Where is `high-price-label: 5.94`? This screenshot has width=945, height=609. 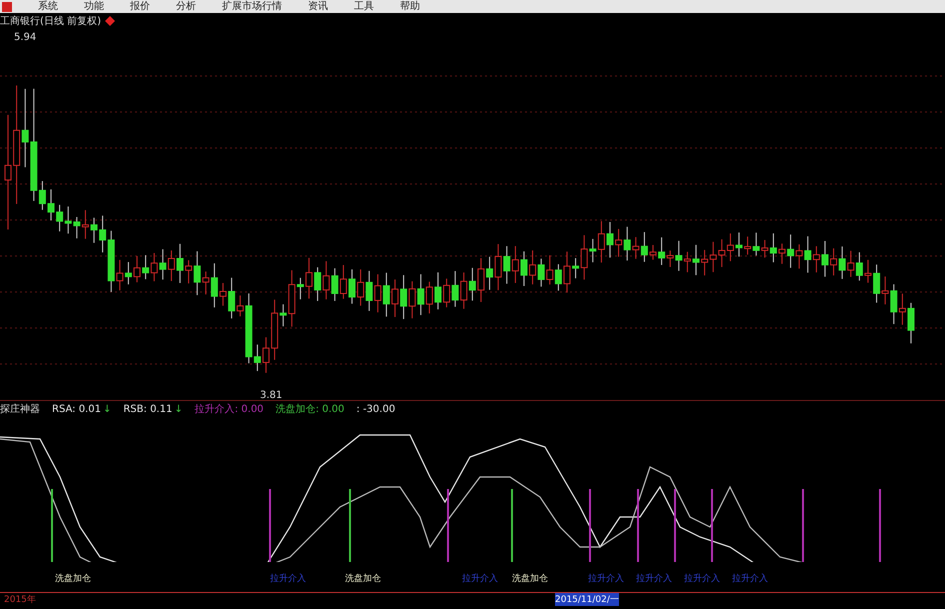
high-price-label: 5.94 is located at coordinates (25, 37).